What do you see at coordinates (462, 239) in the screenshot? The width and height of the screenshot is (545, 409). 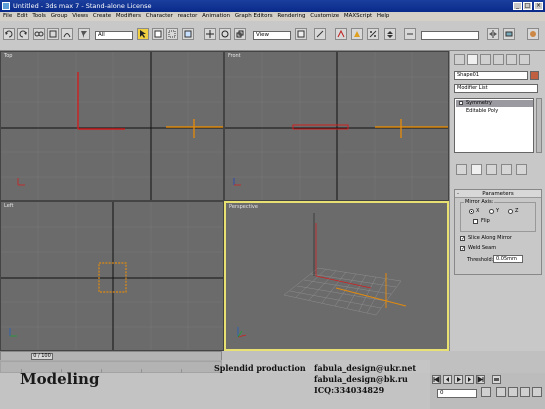 I see `slice-along-mirror-checkbox: ✓` at bounding box center [462, 239].